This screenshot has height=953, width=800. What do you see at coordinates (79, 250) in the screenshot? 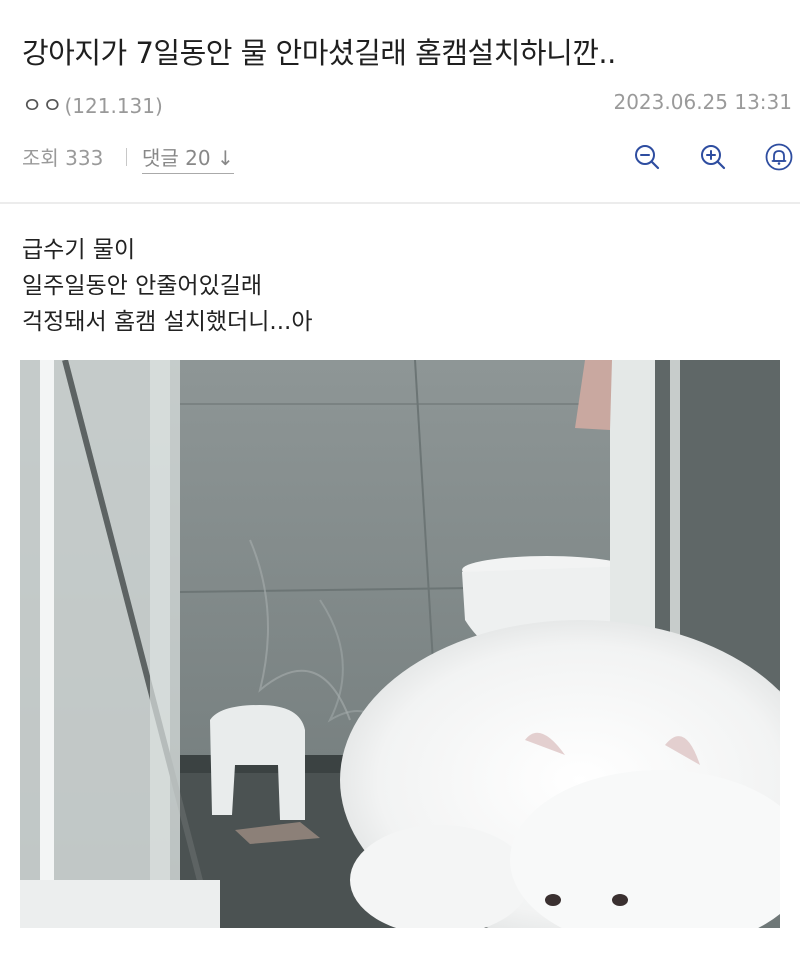
I see `body-line: 급수기 물이` at bounding box center [79, 250].